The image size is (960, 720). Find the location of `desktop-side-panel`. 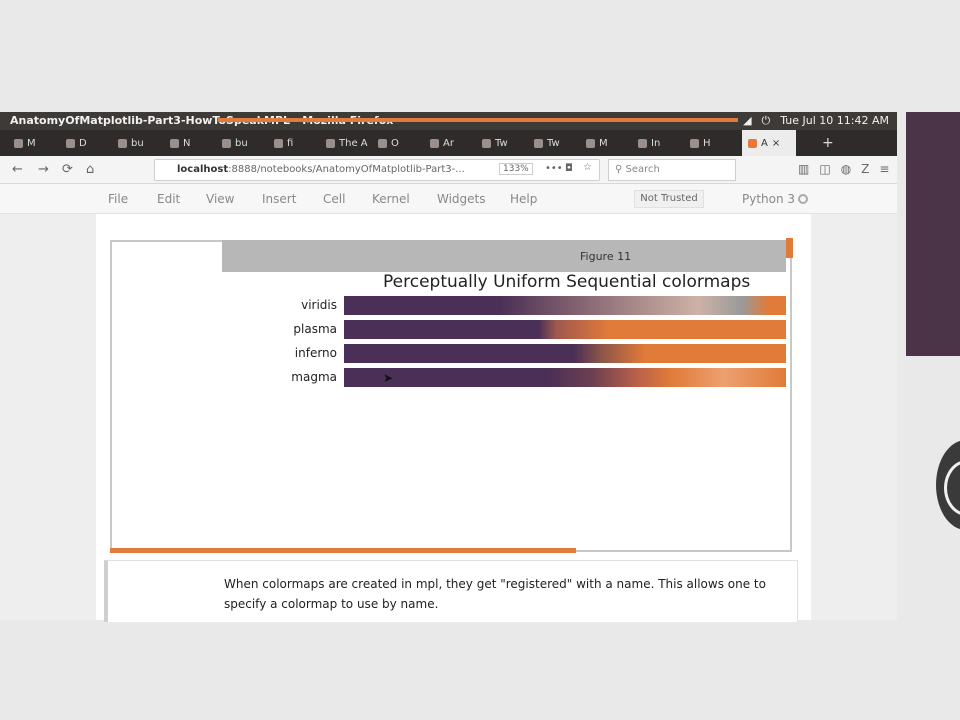

desktop-side-panel is located at coordinates (933, 234).